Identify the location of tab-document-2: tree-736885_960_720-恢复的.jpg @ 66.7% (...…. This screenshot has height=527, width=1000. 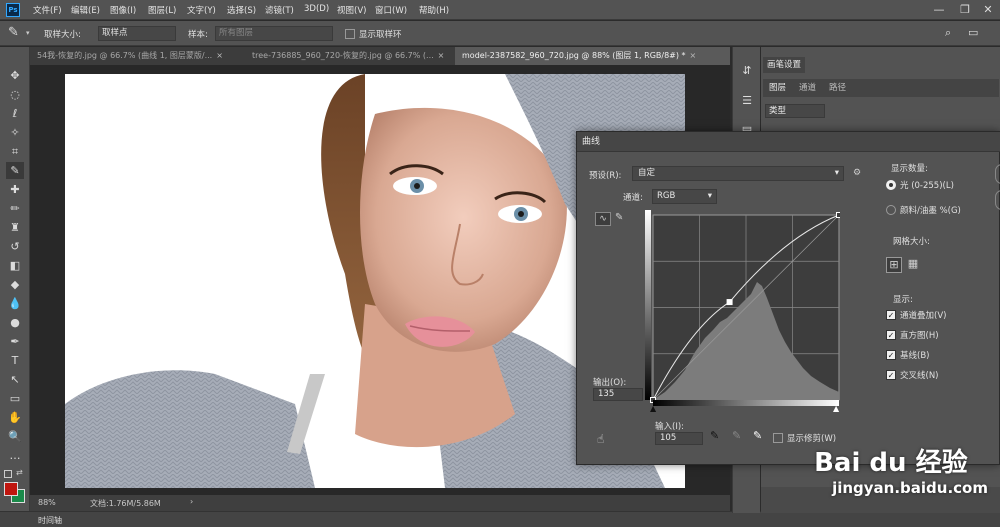
(350, 56).